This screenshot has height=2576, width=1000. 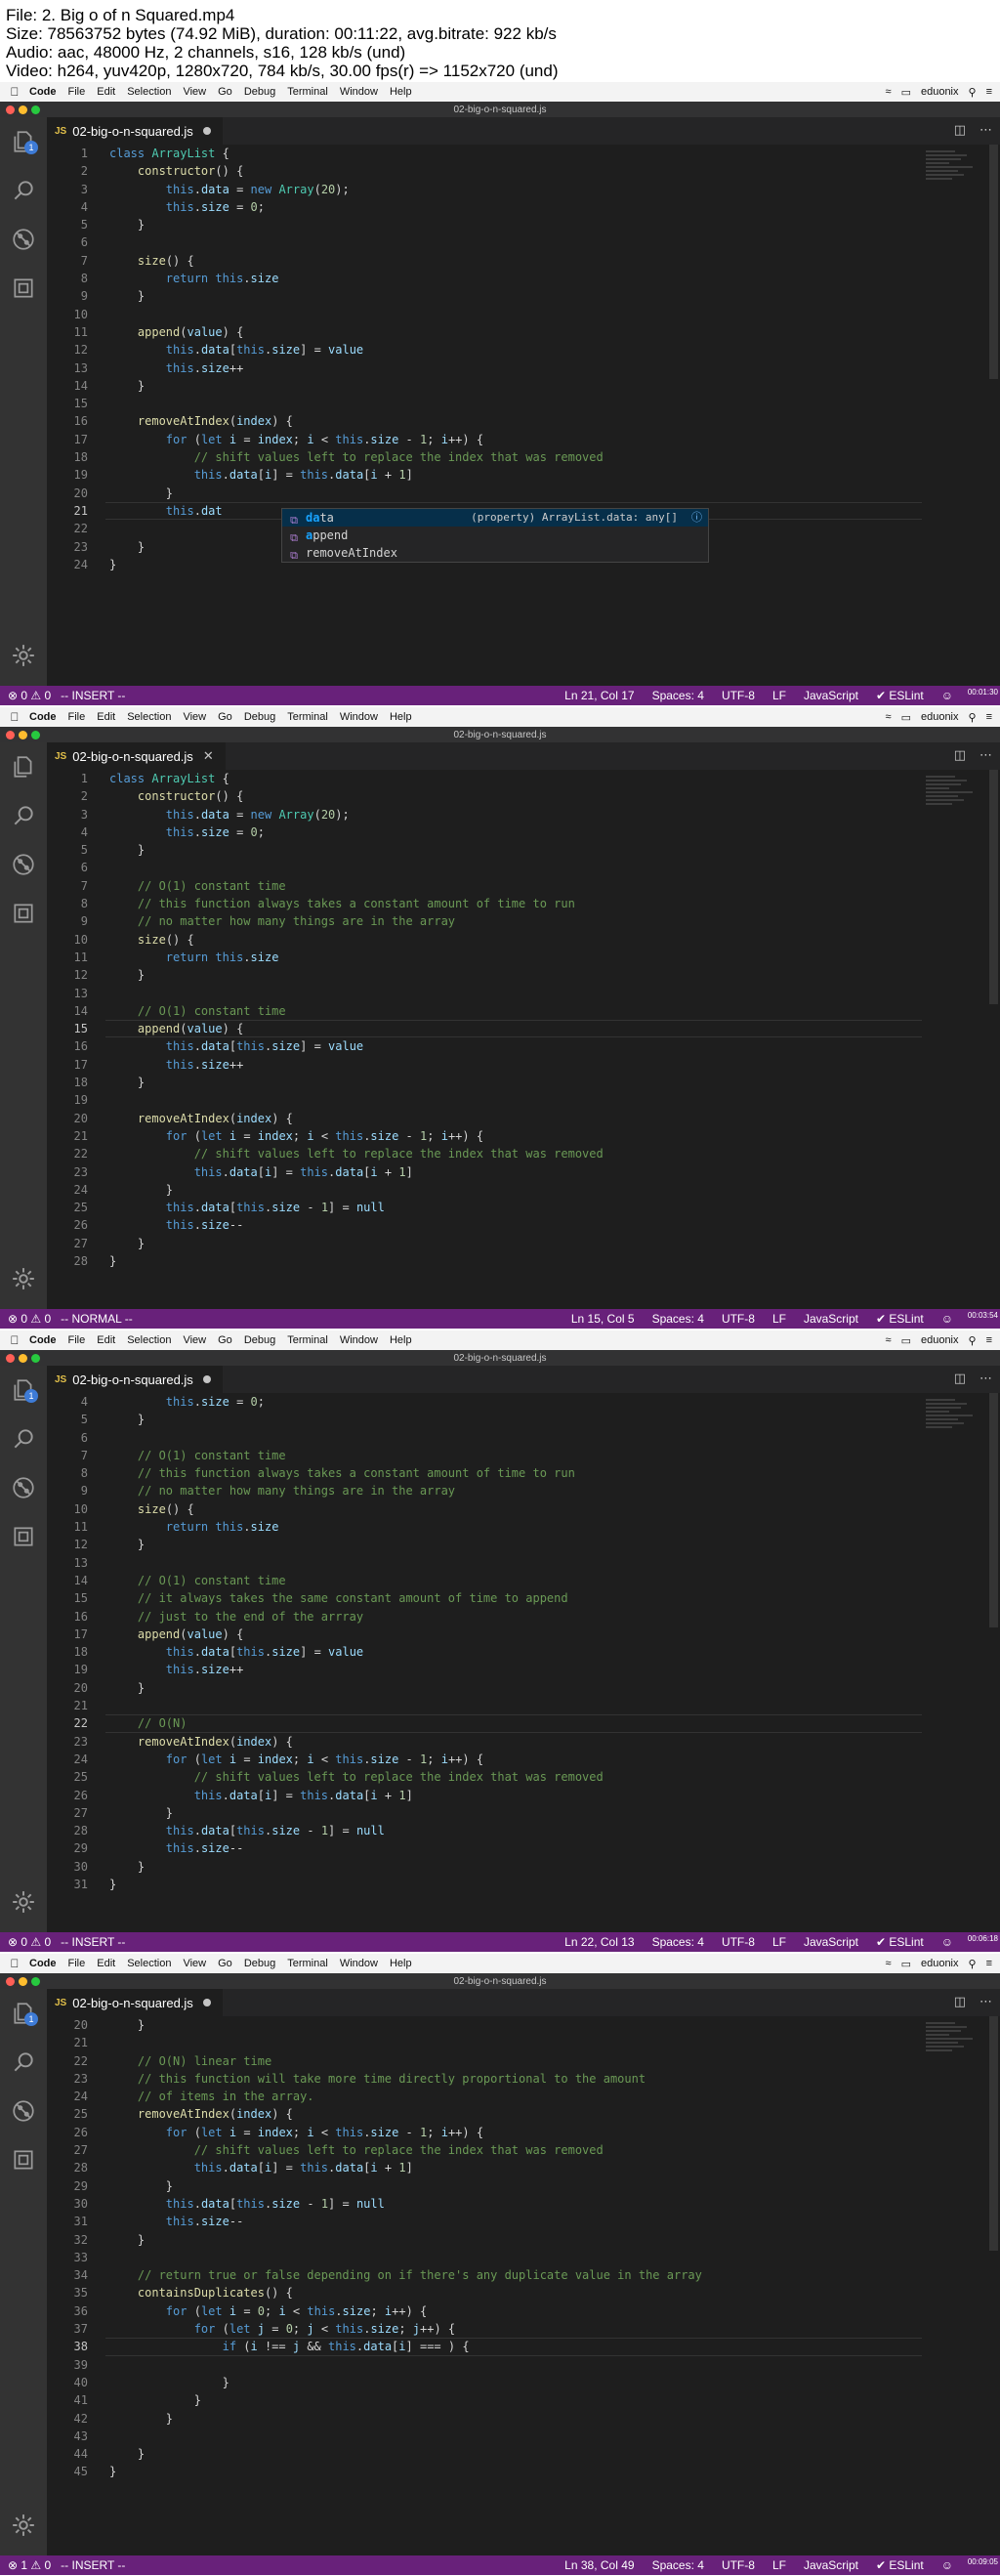 What do you see at coordinates (23, 815) in the screenshot?
I see `search-icon` at bounding box center [23, 815].